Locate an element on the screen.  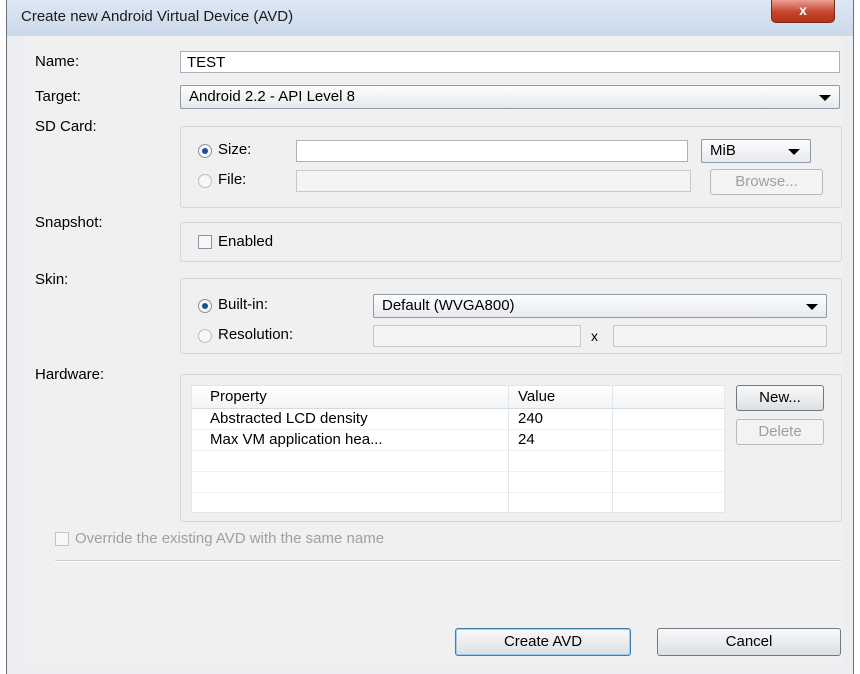
resolution-x-label: x is located at coordinates (594, 336).